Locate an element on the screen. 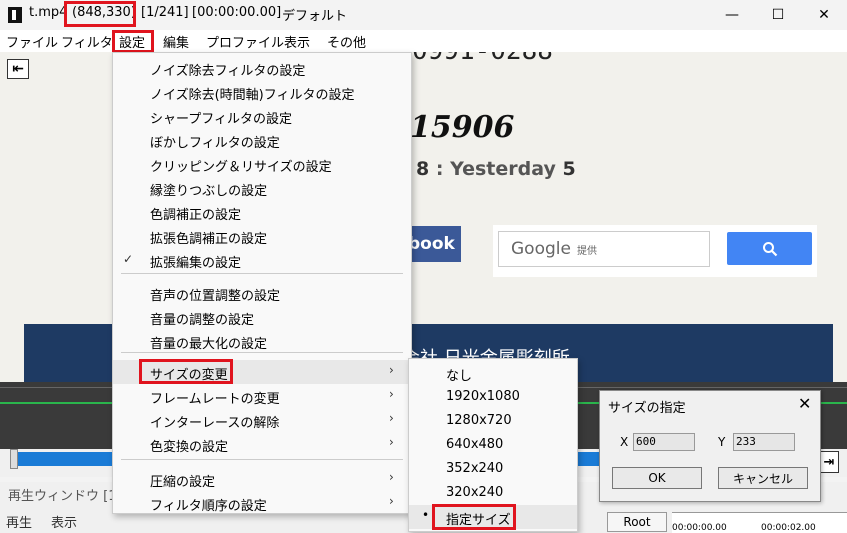 The image size is (847, 533). google-logo: Google is located at coordinates (541, 249).